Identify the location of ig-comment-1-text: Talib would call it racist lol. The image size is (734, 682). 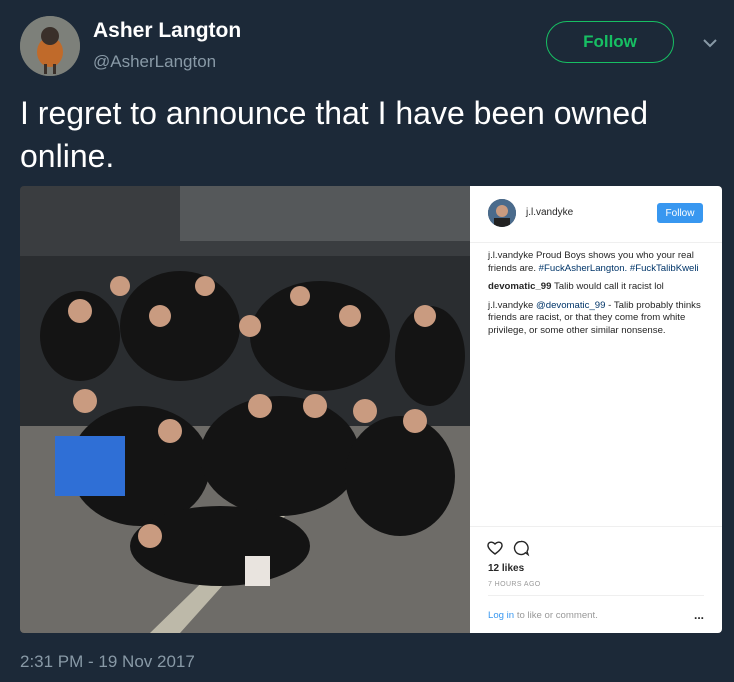
(608, 287).